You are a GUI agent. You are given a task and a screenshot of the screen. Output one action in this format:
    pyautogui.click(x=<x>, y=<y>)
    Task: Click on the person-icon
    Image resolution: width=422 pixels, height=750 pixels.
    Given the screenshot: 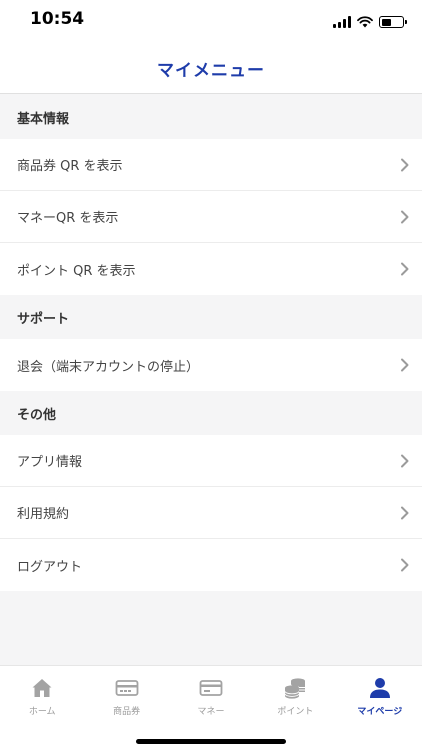 What is the action you would take?
    pyautogui.click(x=379, y=688)
    